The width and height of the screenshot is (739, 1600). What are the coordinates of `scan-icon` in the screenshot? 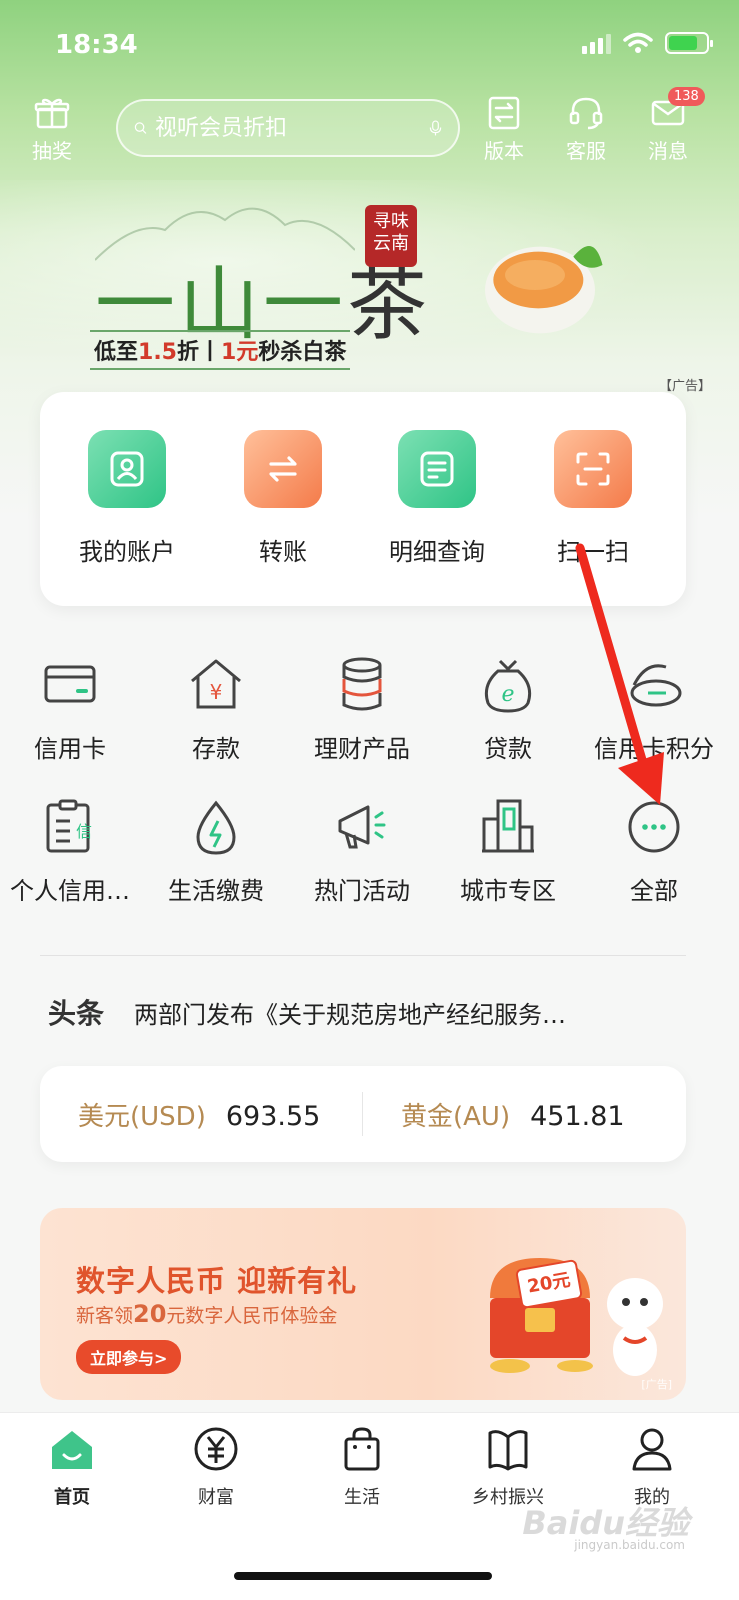 It's located at (598, 469).